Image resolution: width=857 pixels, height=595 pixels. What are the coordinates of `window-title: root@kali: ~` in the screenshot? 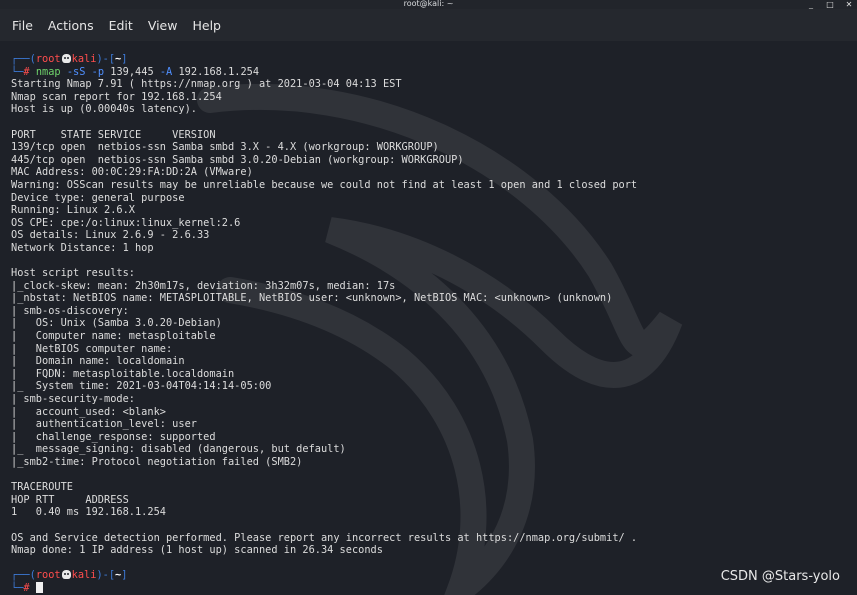 It's located at (428, 4).